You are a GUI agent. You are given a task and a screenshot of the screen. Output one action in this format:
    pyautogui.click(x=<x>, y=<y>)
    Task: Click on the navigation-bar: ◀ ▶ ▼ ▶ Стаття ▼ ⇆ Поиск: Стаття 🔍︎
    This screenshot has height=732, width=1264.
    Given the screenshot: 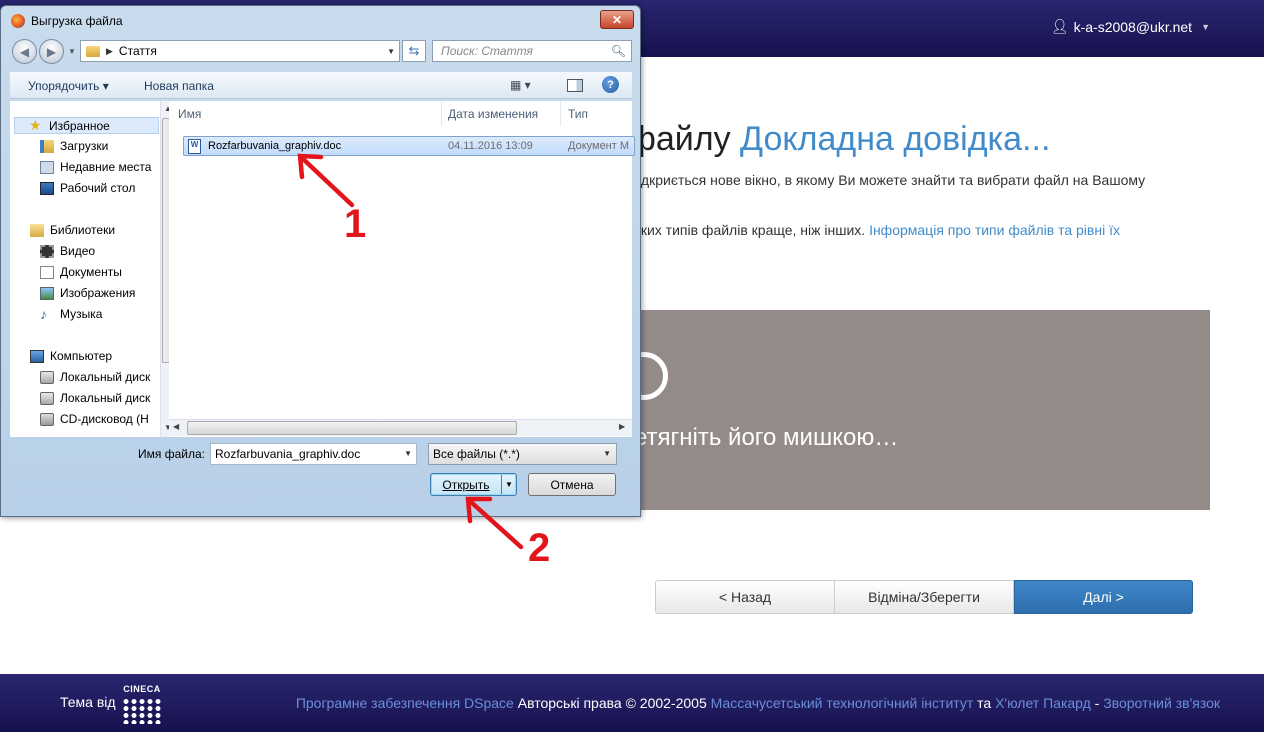 What is the action you would take?
    pyautogui.click(x=321, y=51)
    